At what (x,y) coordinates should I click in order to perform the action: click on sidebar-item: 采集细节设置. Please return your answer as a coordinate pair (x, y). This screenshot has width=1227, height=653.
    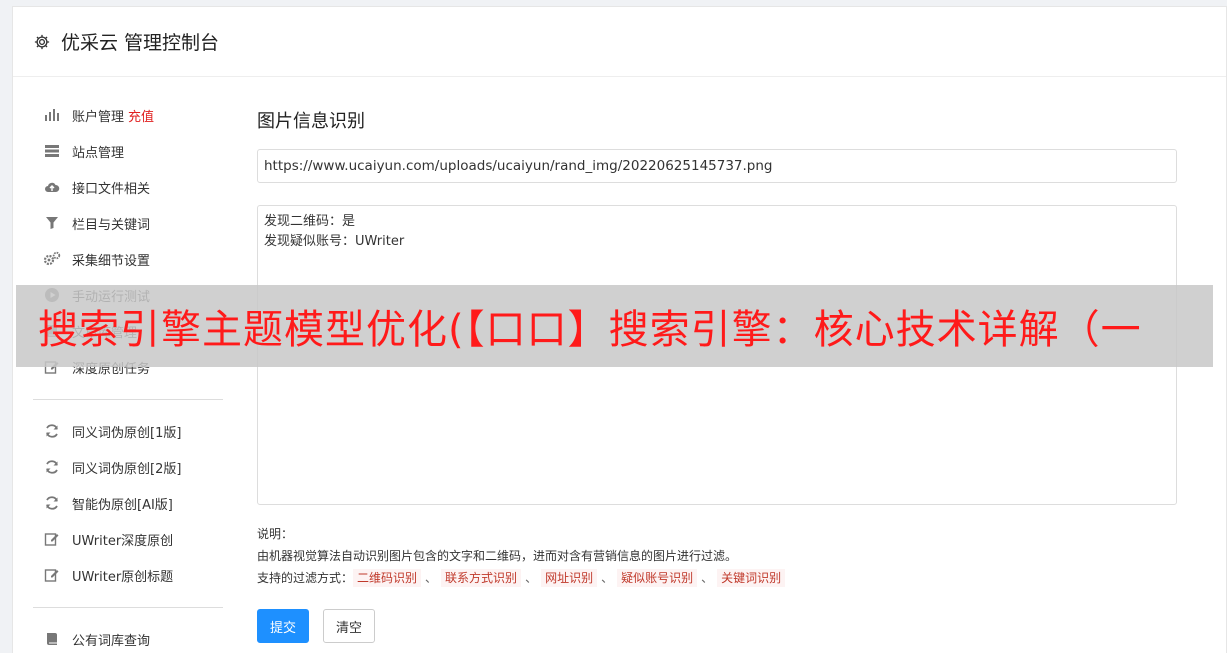
    Looking at the image, I should click on (128, 259).